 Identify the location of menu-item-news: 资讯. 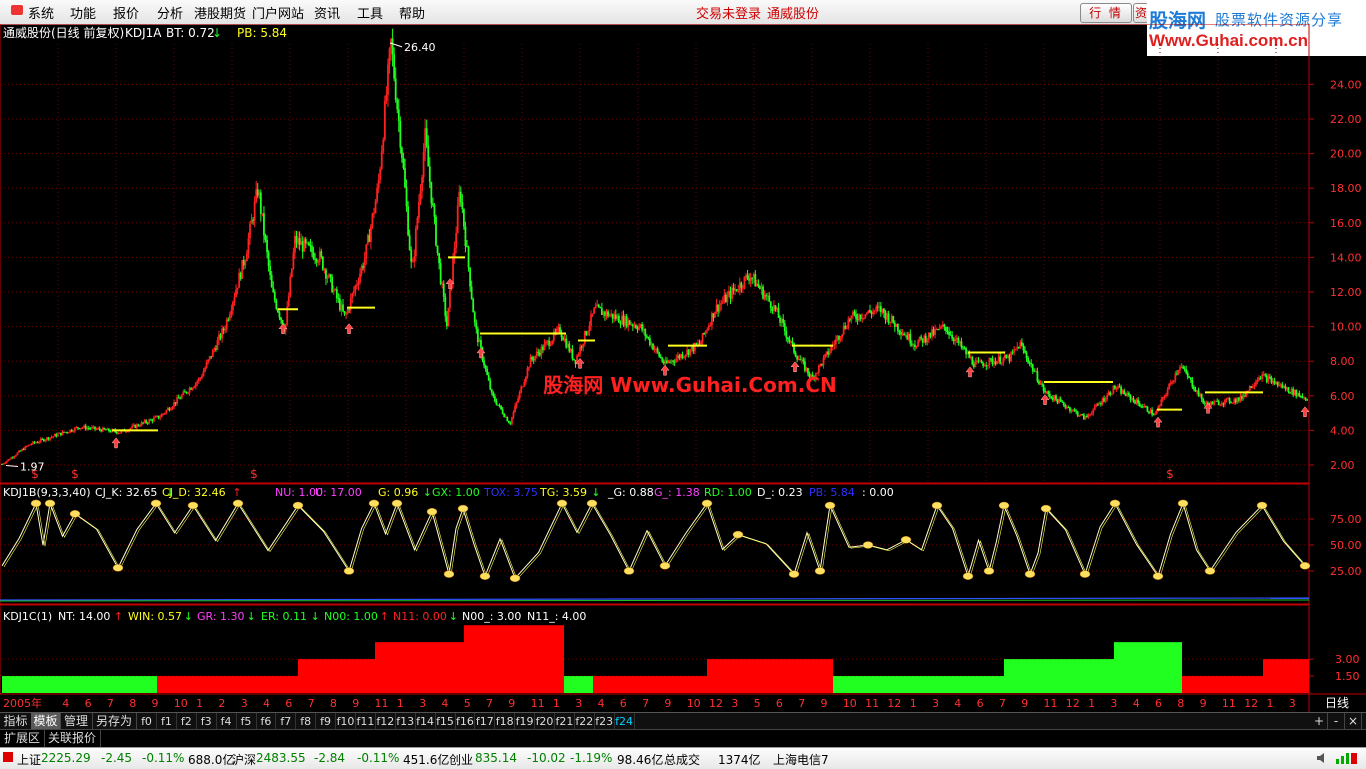
(327, 12).